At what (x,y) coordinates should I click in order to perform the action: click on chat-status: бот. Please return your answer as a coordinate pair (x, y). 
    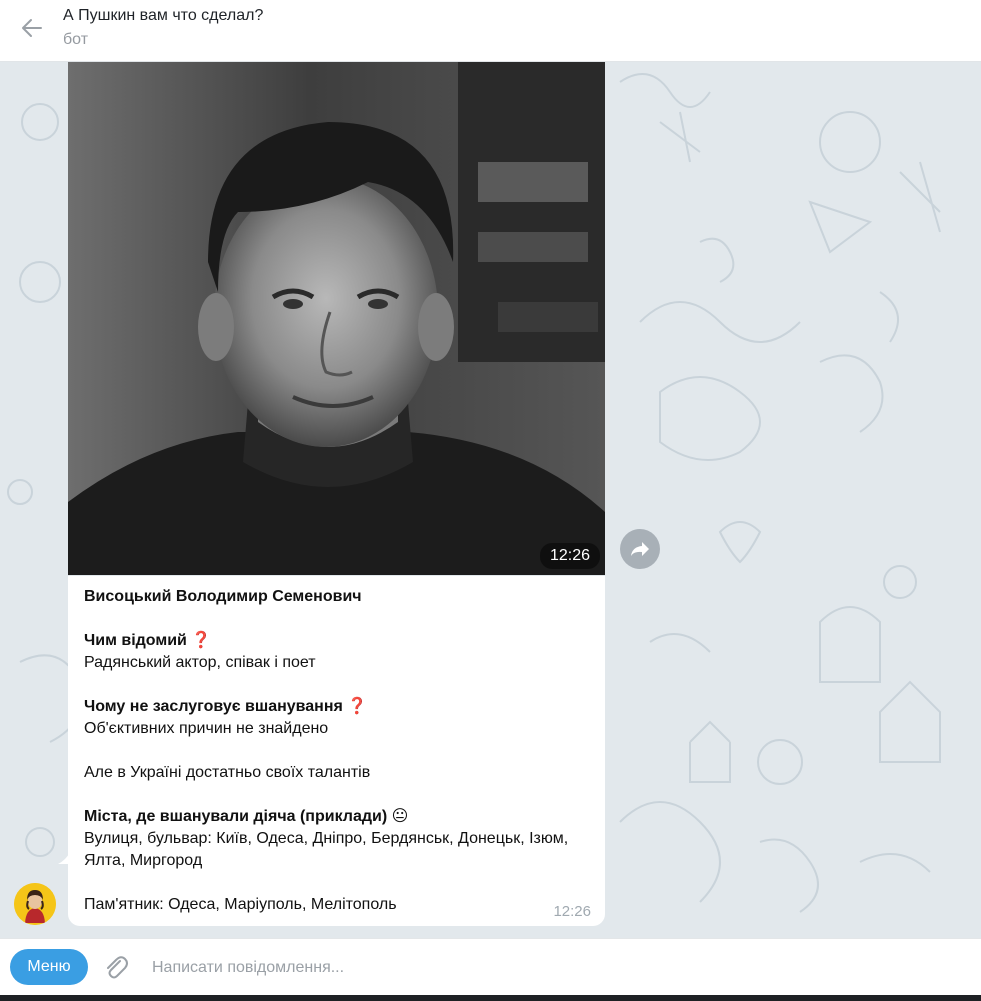
    Looking at the image, I should click on (76, 39).